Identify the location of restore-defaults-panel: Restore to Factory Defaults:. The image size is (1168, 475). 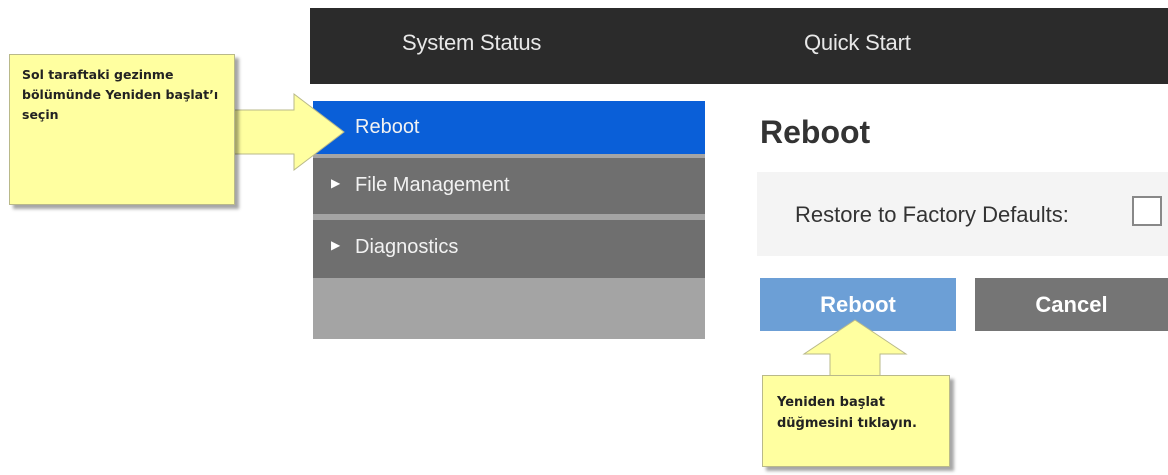
(962, 214).